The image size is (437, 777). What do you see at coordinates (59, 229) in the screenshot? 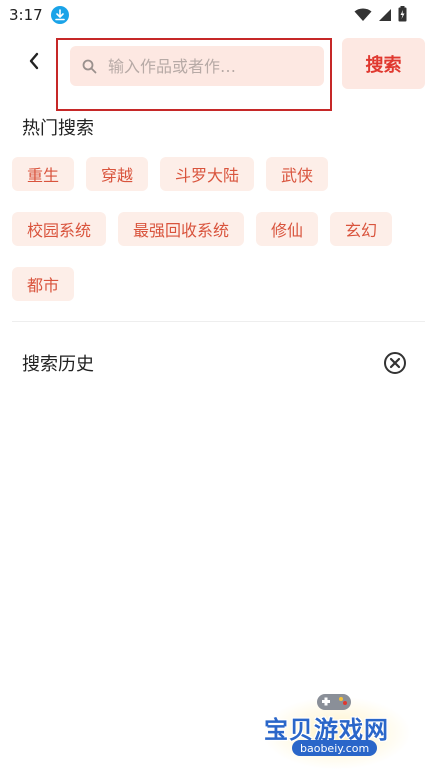
I see `hot-tag: 校园系统` at bounding box center [59, 229].